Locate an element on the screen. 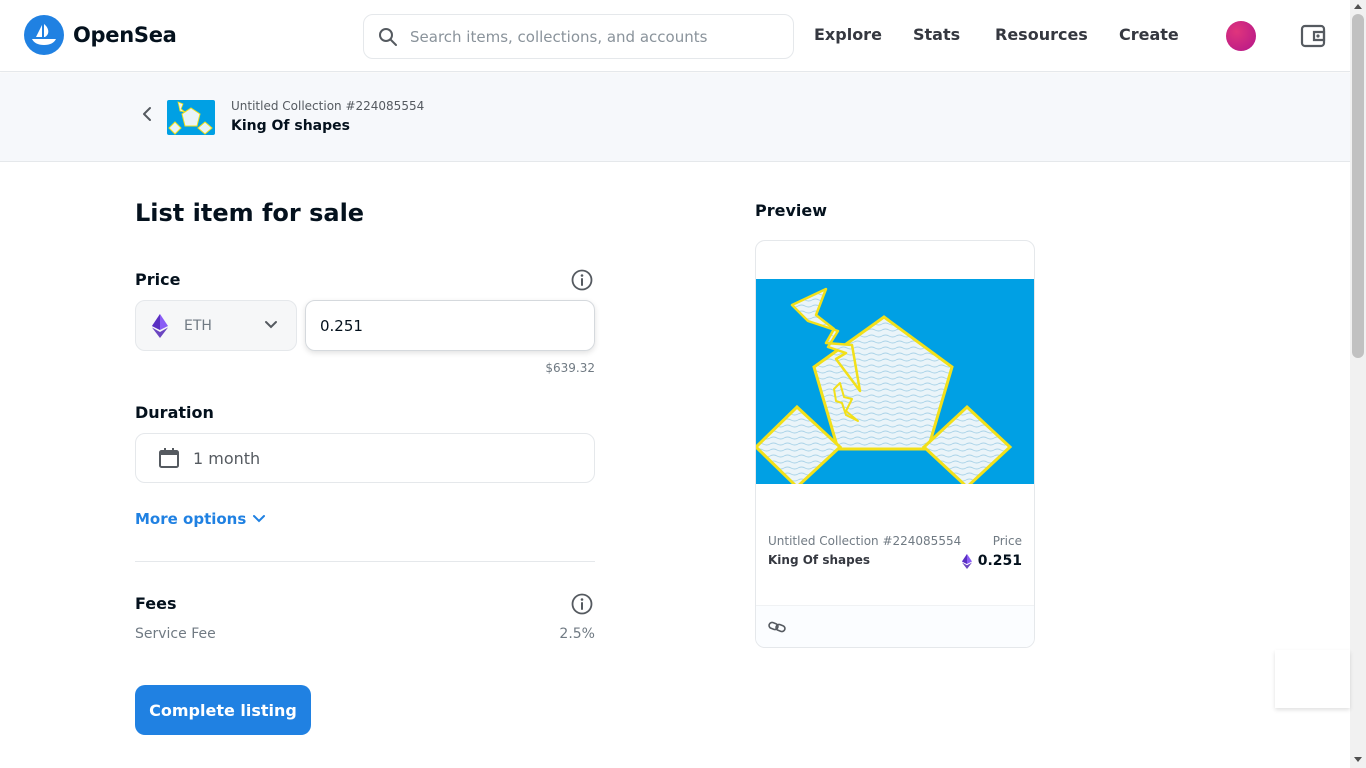  preview-collection: Untitled Collection #224085554 is located at coordinates (865, 541).